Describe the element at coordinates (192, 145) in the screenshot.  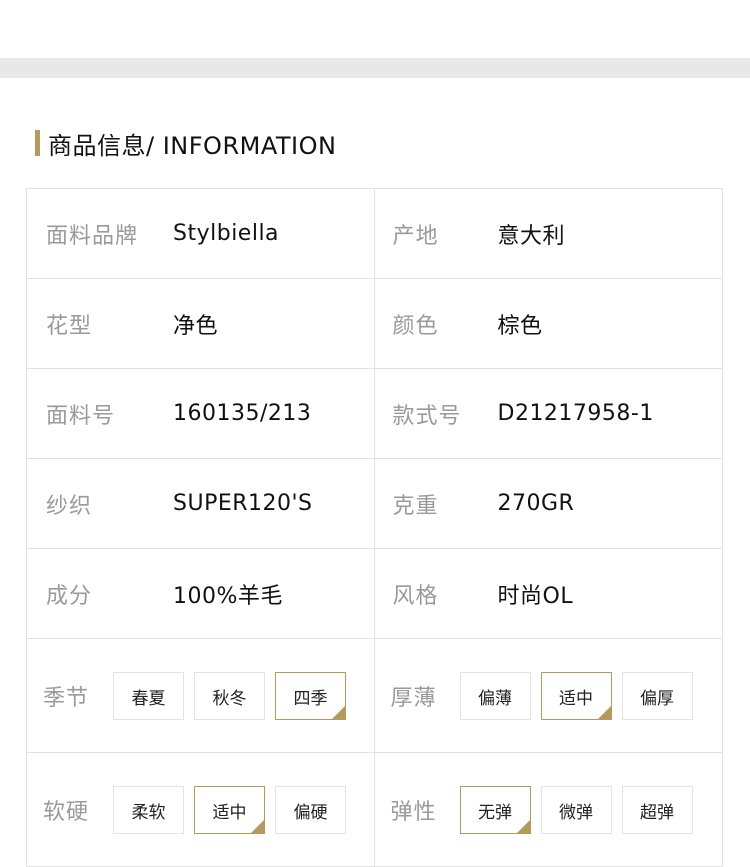
I see `section-title: 商品信息/ INFORMATION` at that location.